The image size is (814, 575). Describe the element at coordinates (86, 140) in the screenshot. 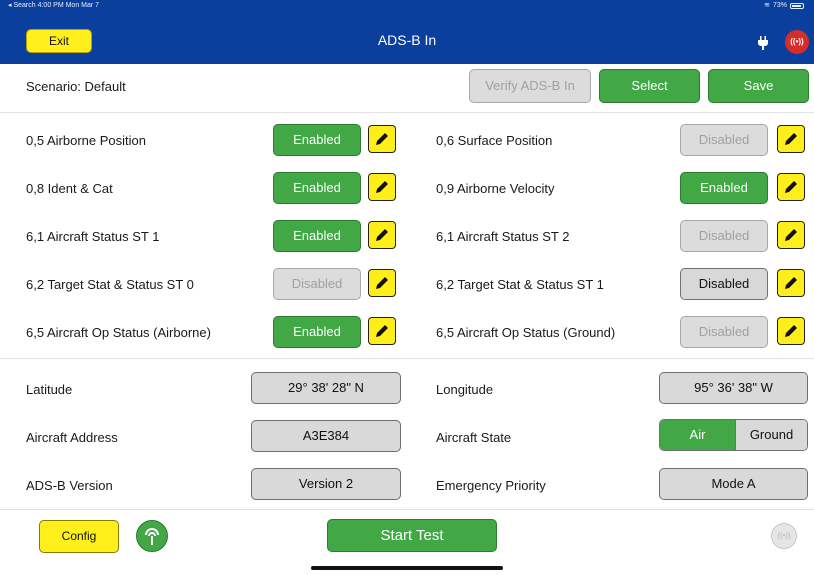

I see `message-label: 0,5 Airborne Position` at that location.